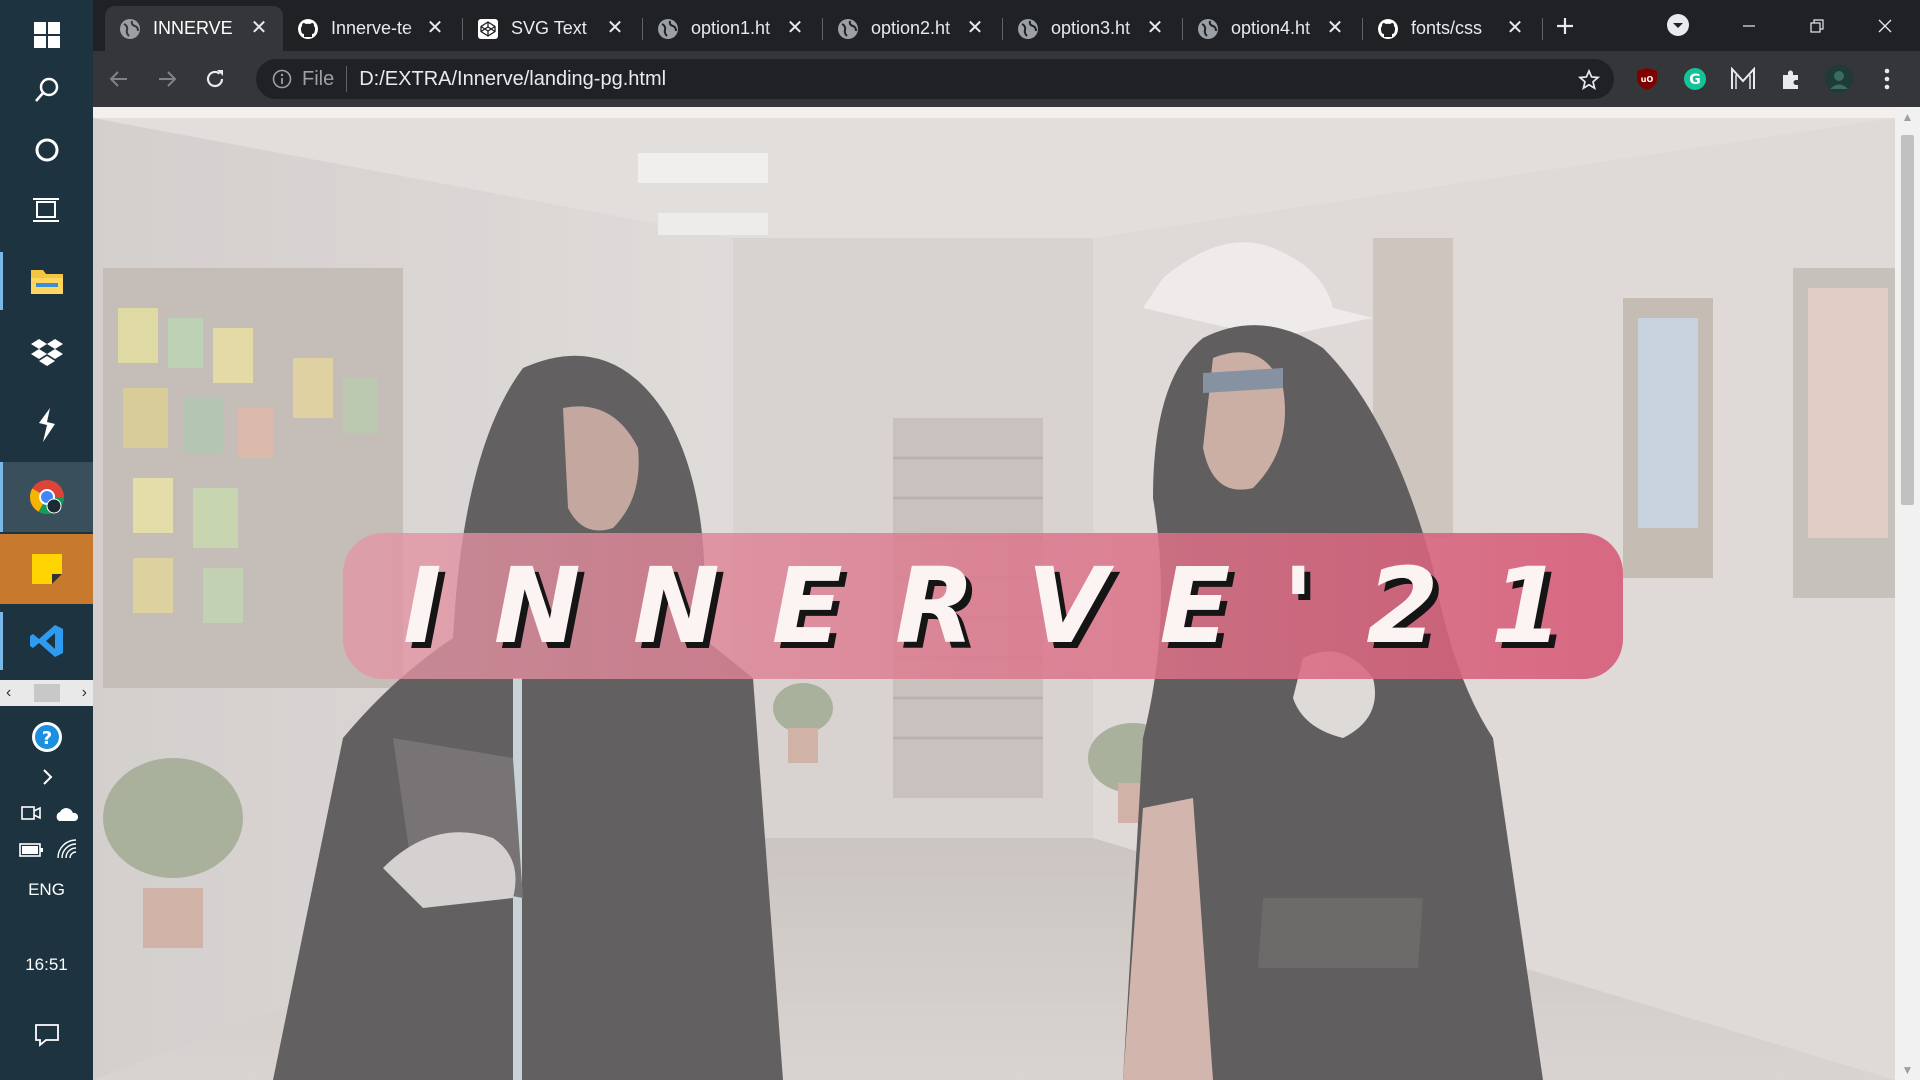 Image resolution: width=1920 pixels, height=1080 pixels. What do you see at coordinates (46, 281) in the screenshot?
I see `file-explorer-icon` at bounding box center [46, 281].